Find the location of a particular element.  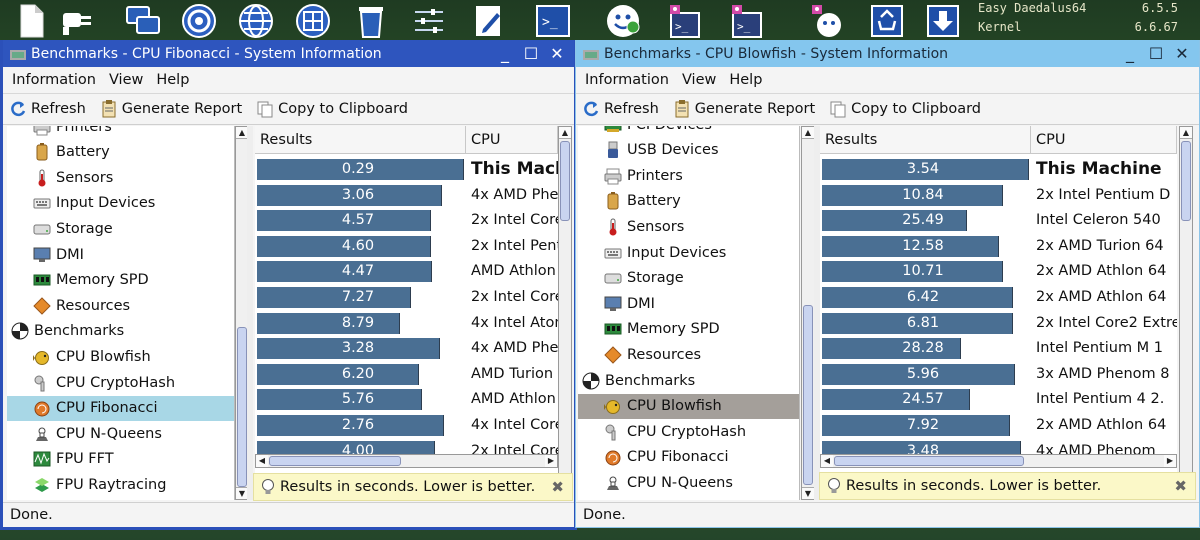

scroll-right-arrow: ▶ is located at coordinates (1170, 461).